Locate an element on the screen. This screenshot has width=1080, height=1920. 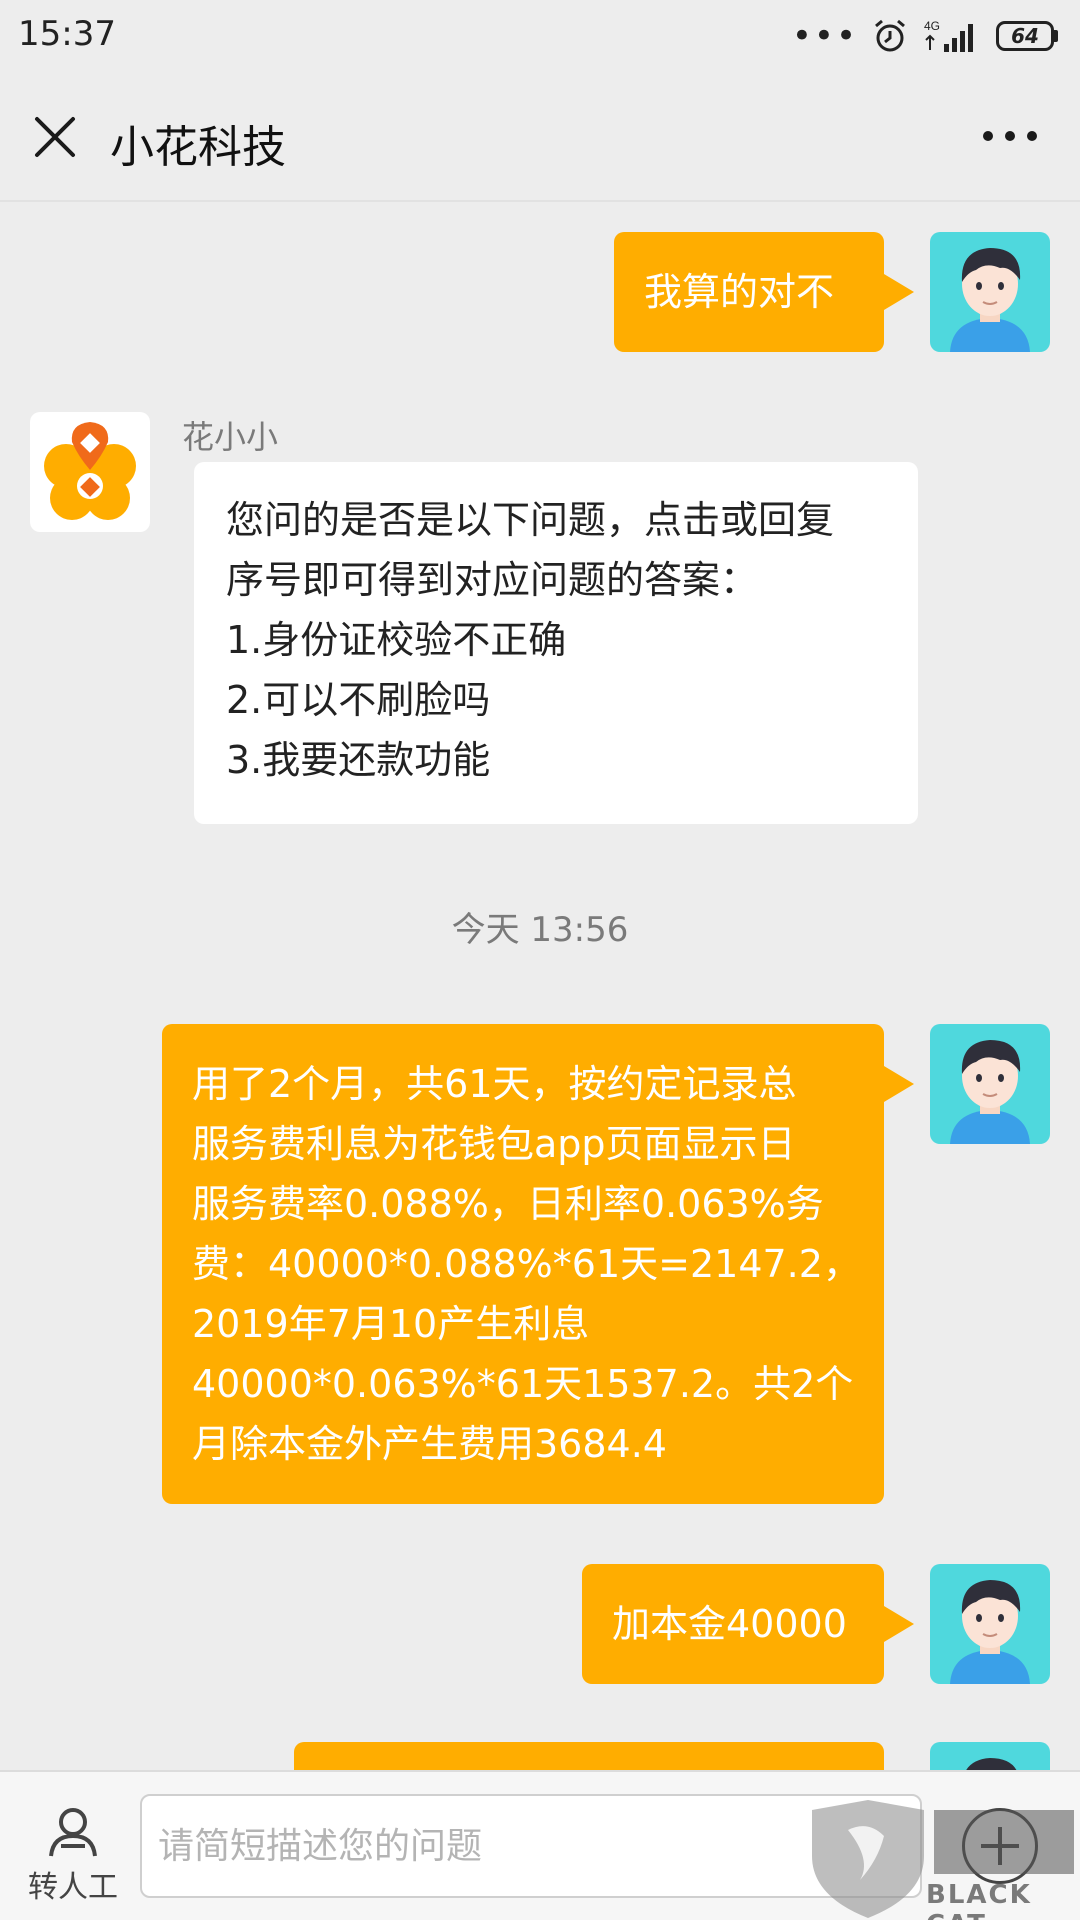
faq-option: 3.我要还款功能 is located at coordinates (556, 760).